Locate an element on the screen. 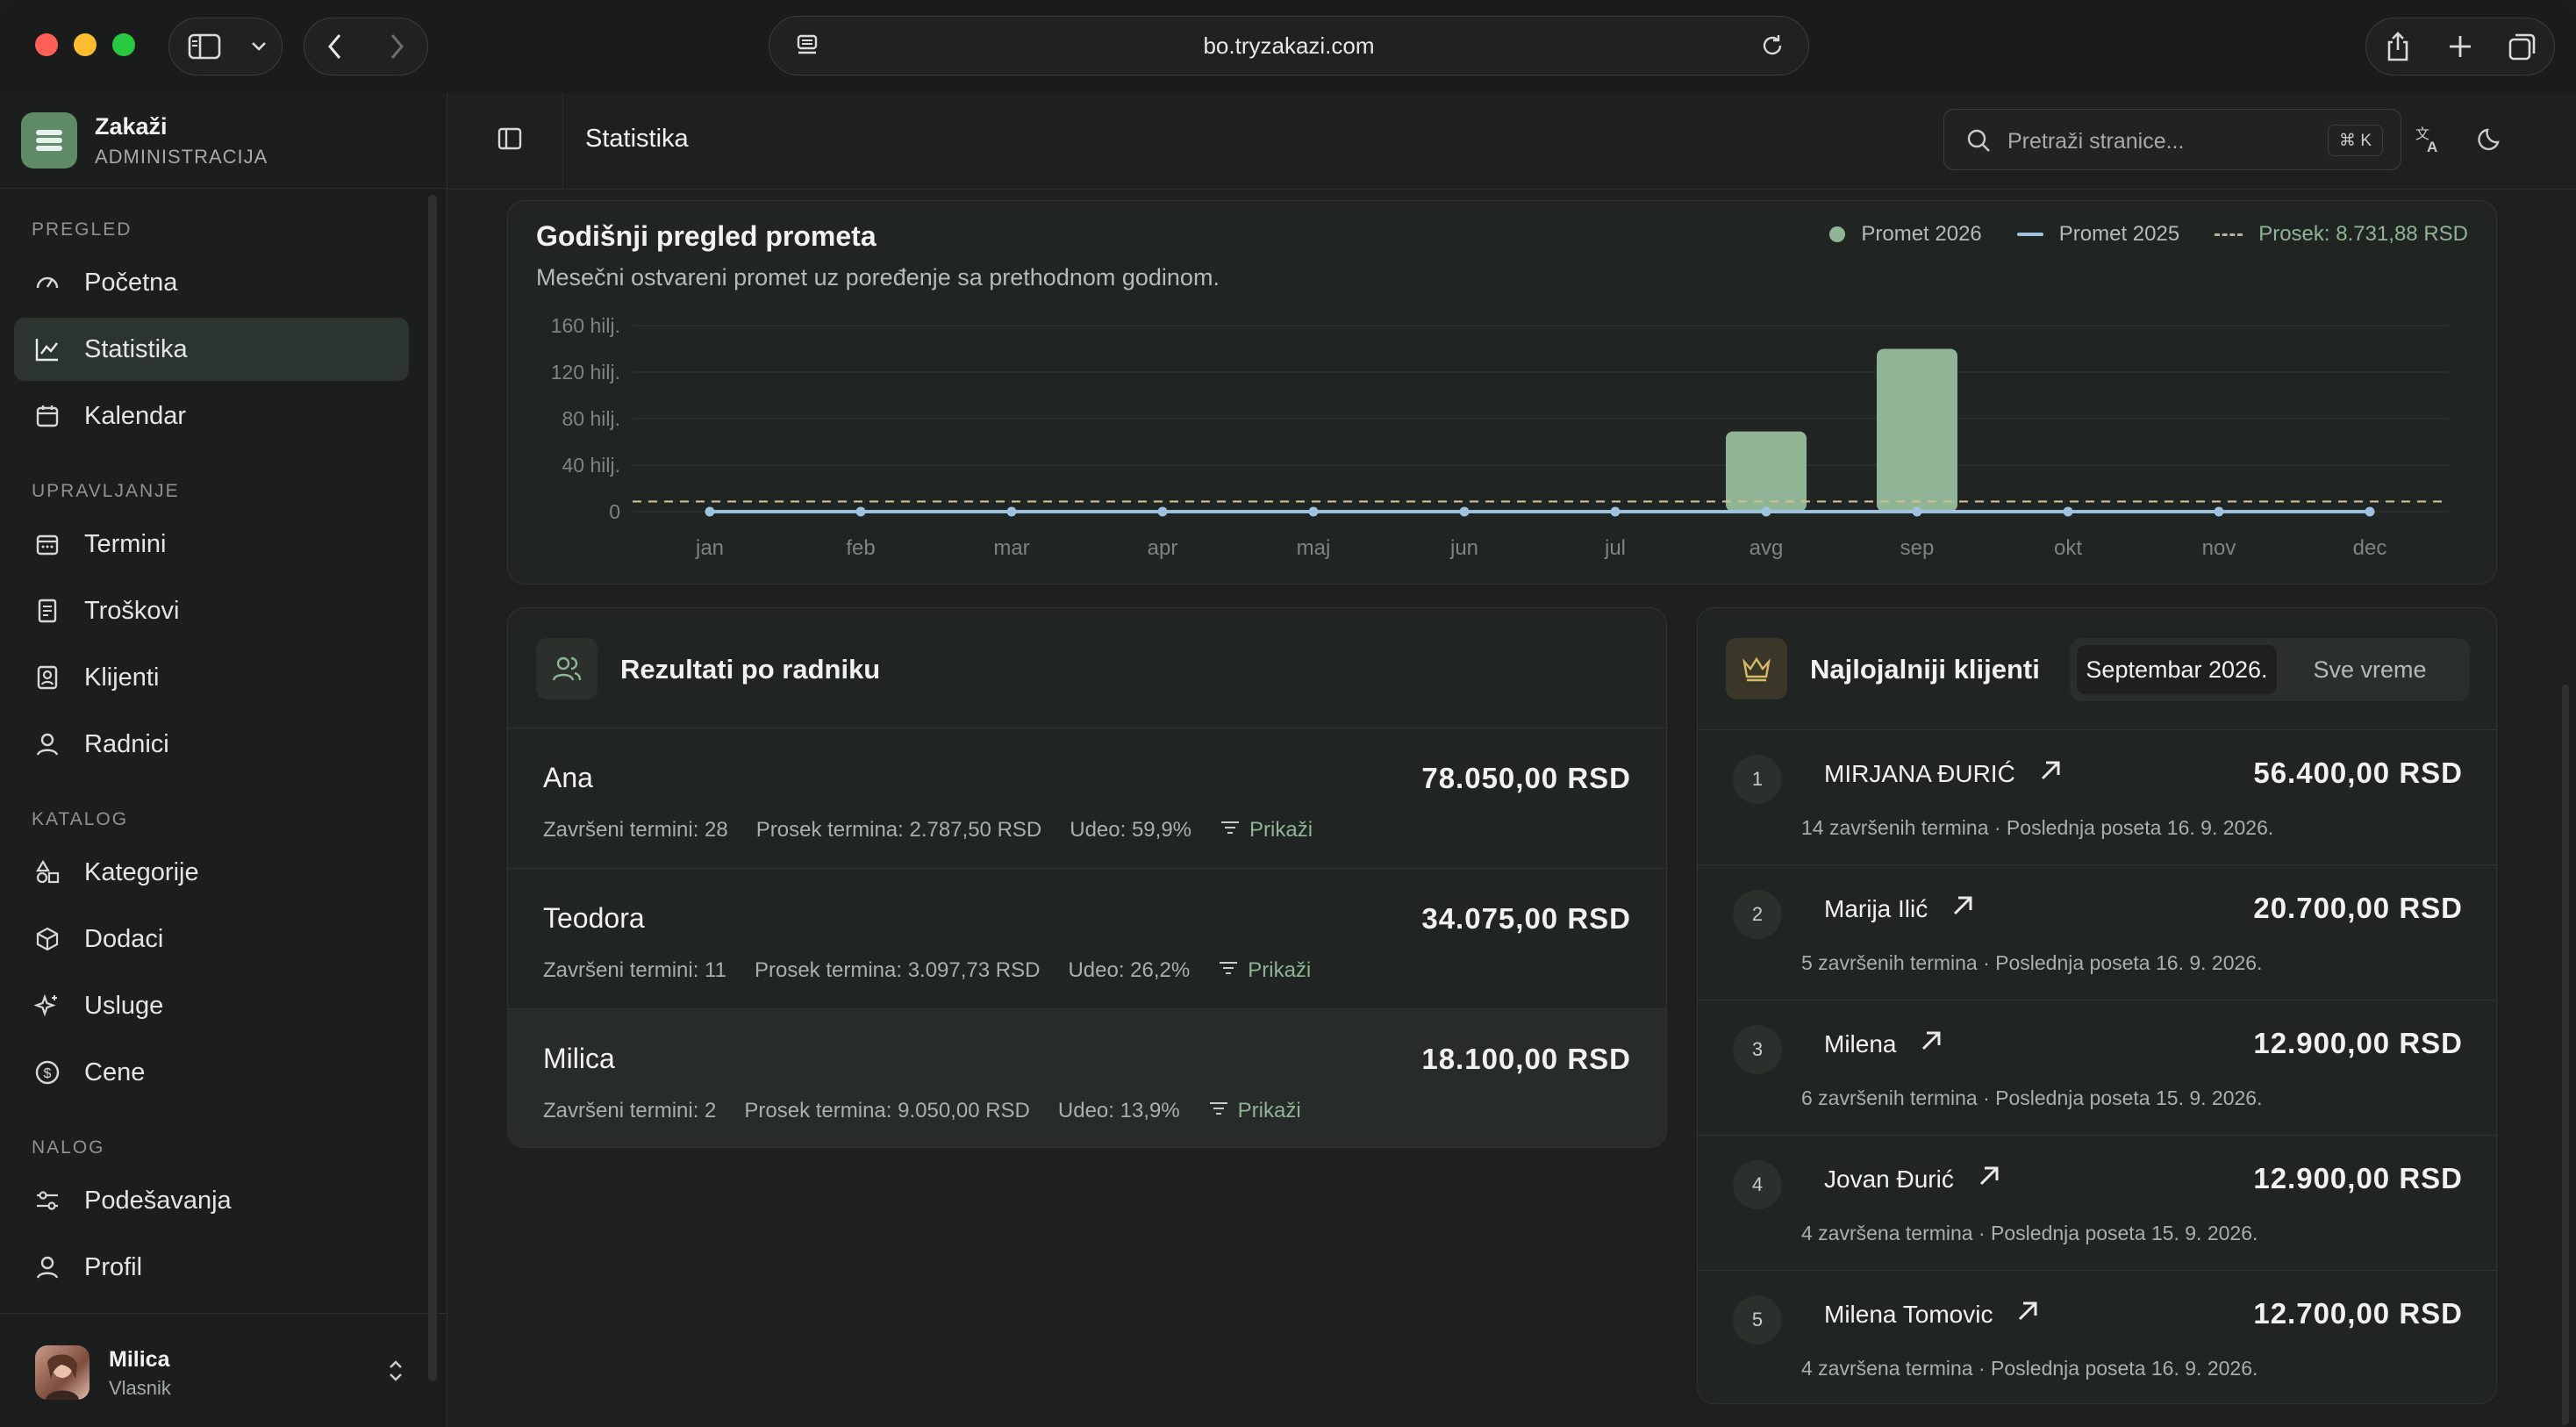 This screenshot has height=1427, width=2576. worker-name: Ana is located at coordinates (568, 777).